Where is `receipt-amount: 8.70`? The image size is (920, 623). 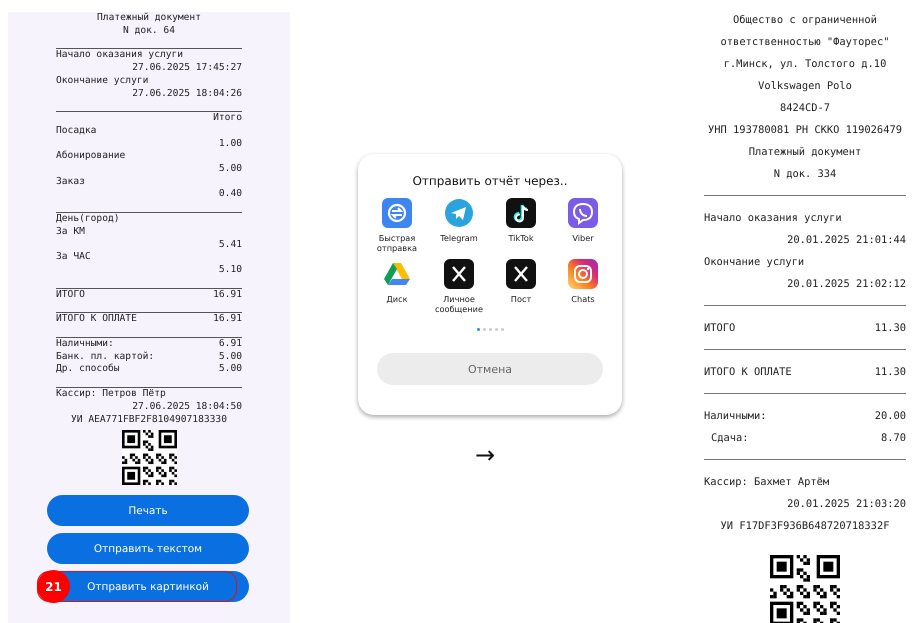
receipt-amount: 8.70 is located at coordinates (893, 438).